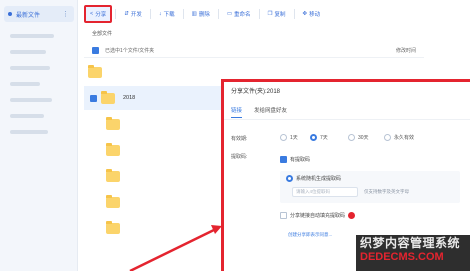 The height and width of the screenshot is (271, 470). Describe the element at coordinates (126, 14) in the screenshot. I see `open-icon: ⇵` at that location.